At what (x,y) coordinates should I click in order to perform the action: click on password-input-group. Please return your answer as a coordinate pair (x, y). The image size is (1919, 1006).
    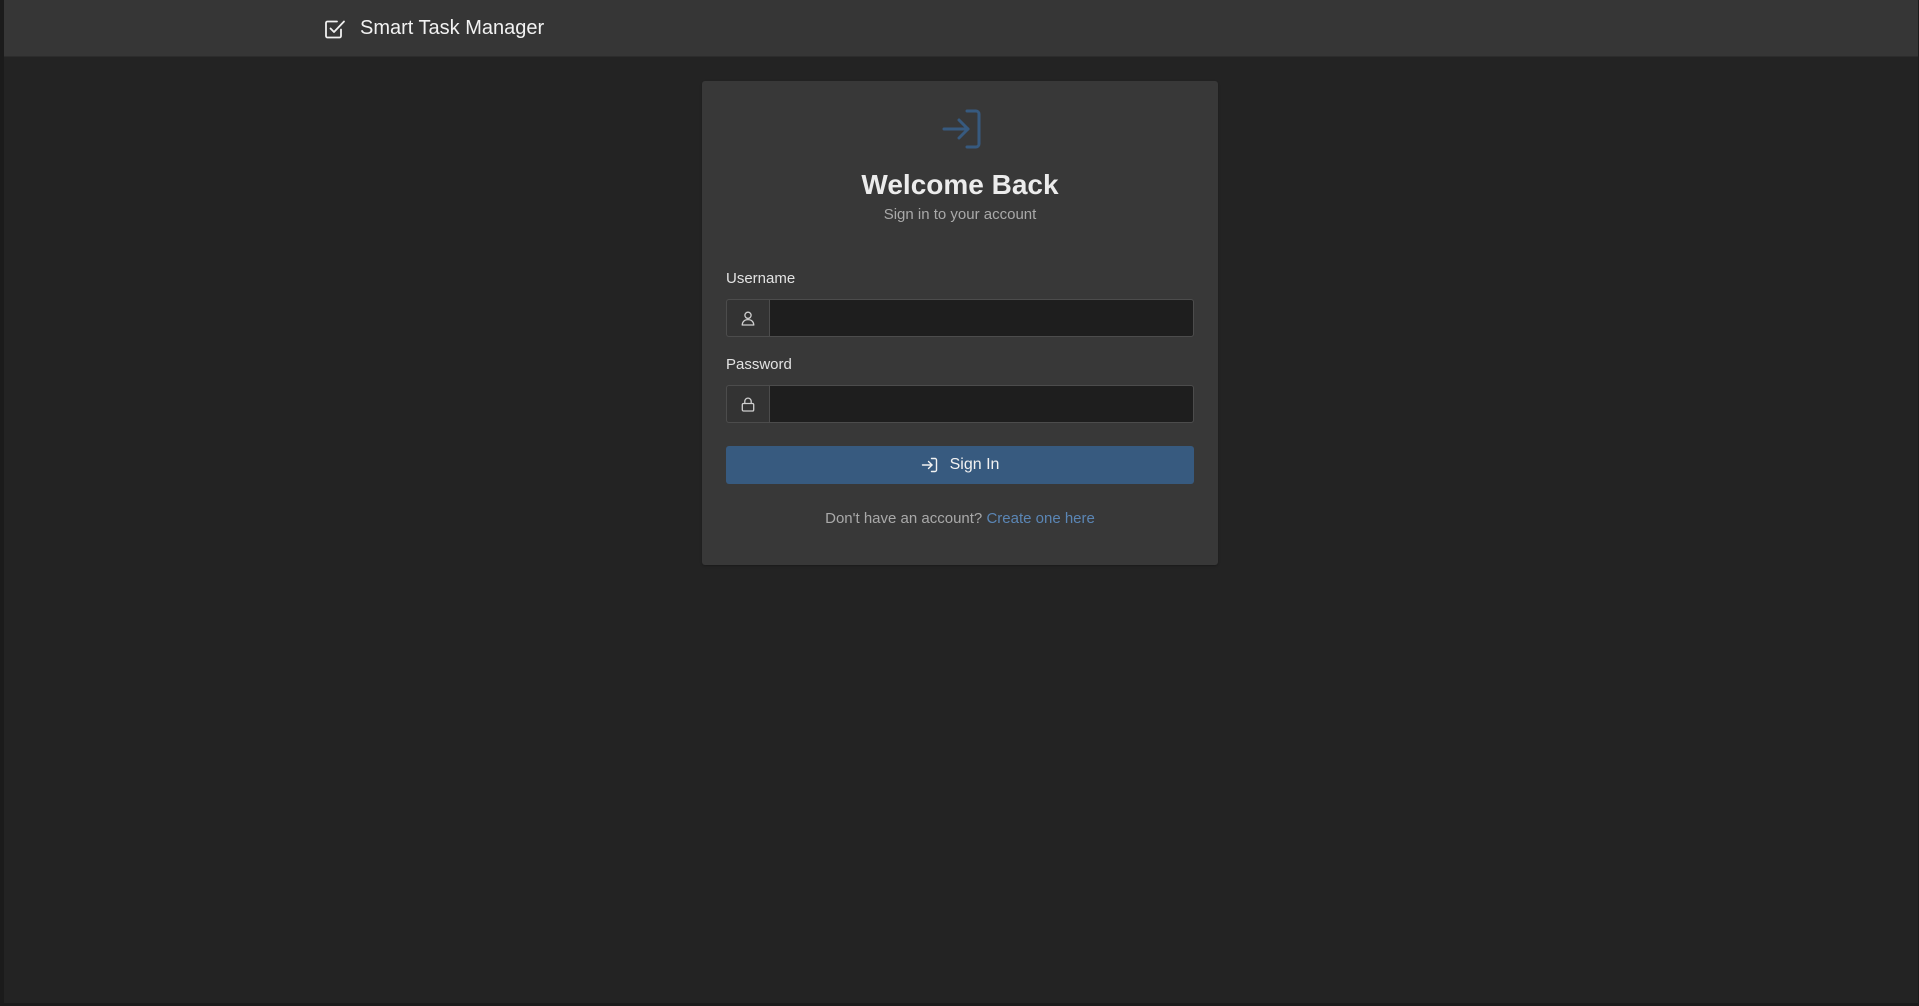
    Looking at the image, I should click on (960, 404).